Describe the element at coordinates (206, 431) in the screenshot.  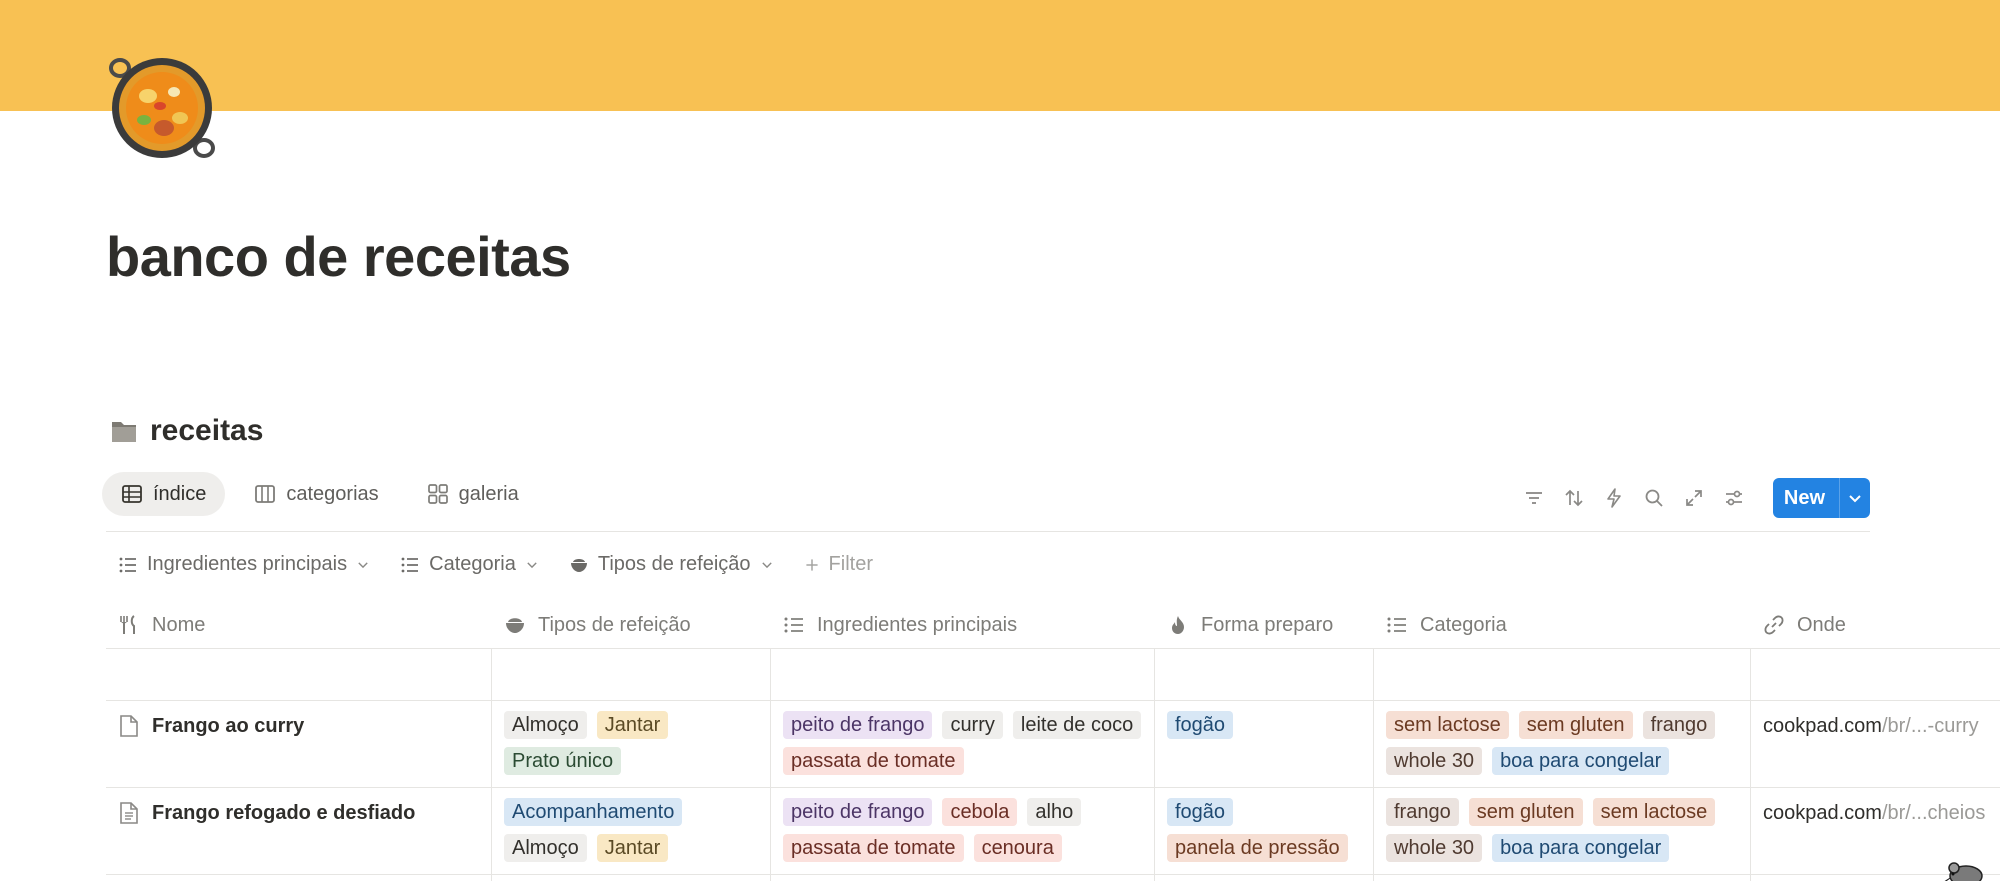
I see `database-title-text: receitas` at that location.